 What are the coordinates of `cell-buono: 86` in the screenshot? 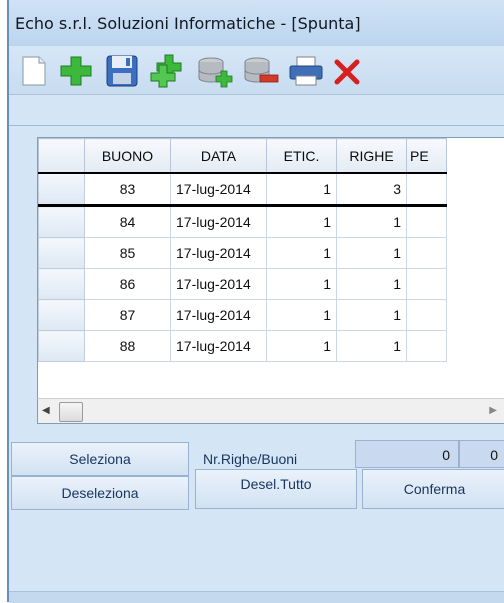 It's located at (127, 284).